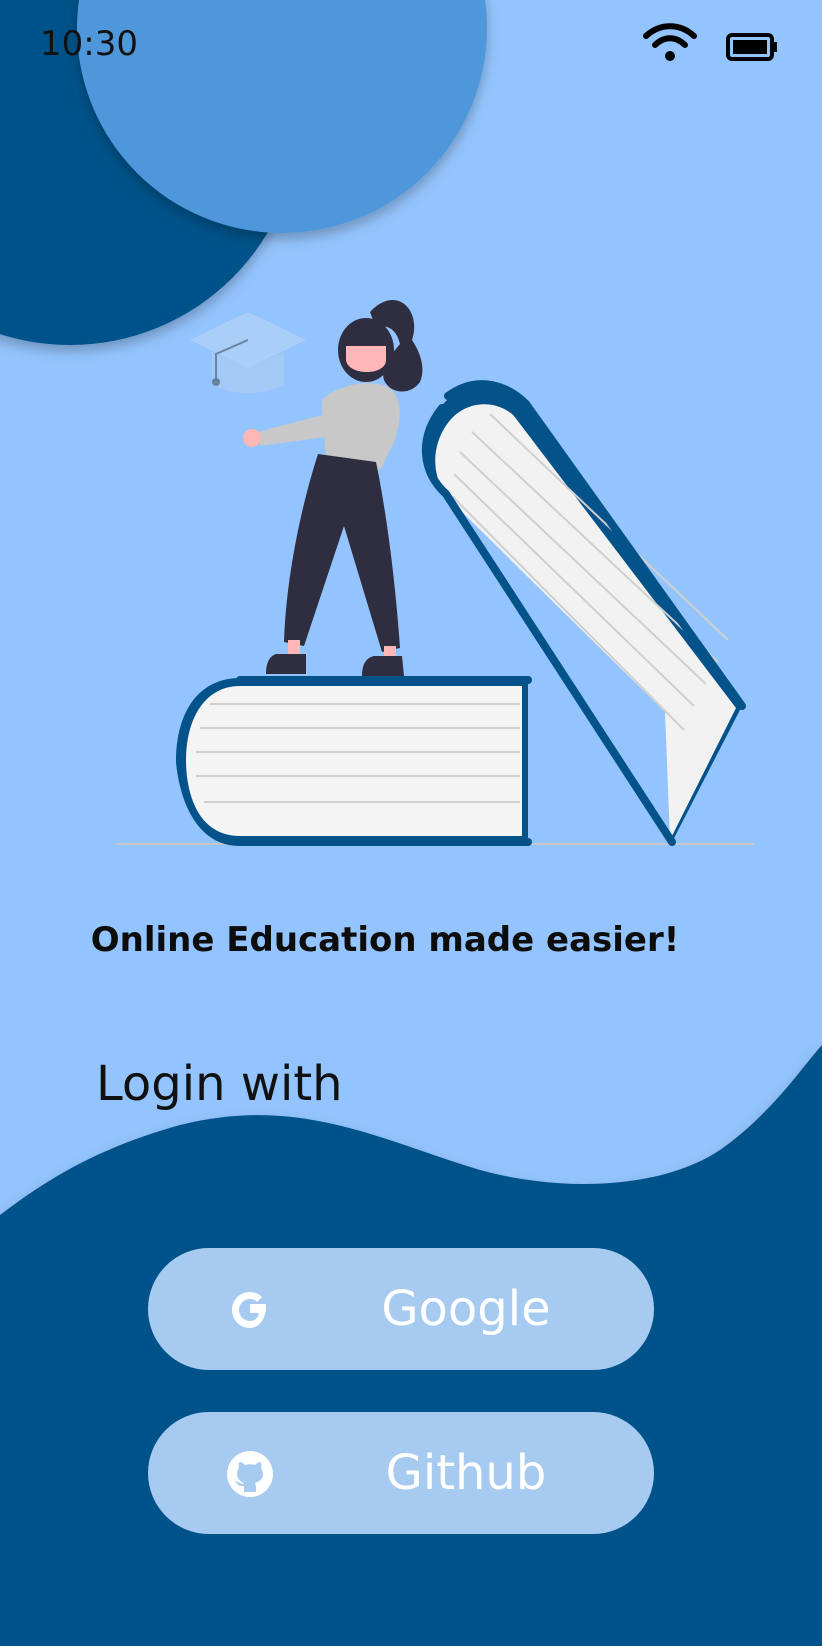 The height and width of the screenshot is (1646, 822). I want to click on status-time: 10:30, so click(89, 44).